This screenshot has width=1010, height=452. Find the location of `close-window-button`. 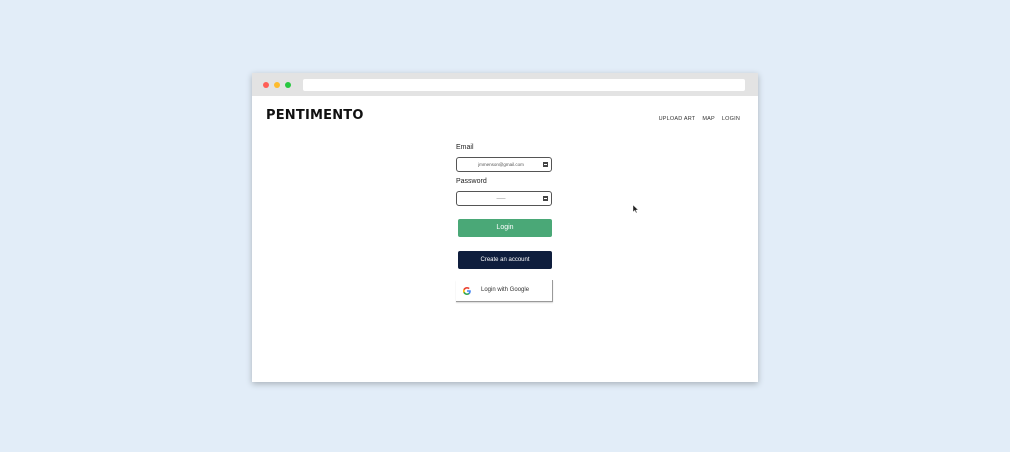

close-window-button is located at coordinates (266, 85).